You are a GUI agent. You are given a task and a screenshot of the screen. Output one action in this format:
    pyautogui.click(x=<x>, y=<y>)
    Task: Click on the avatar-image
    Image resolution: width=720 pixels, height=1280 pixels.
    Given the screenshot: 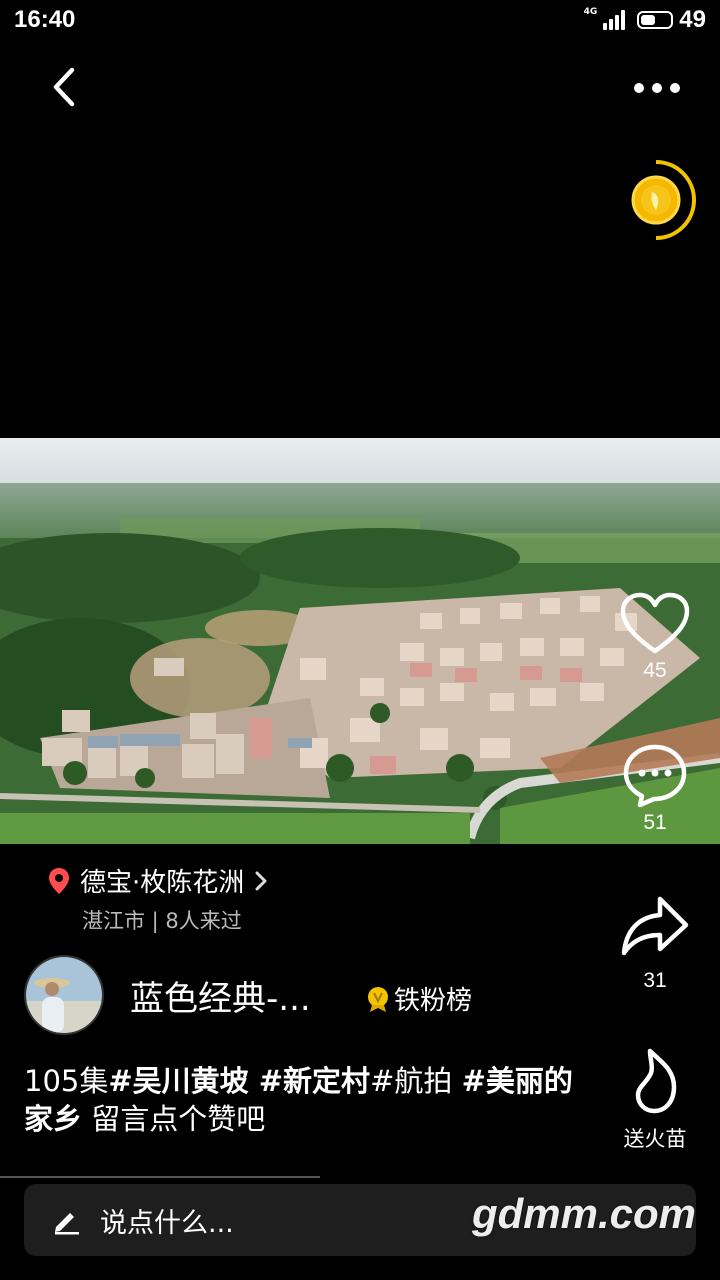 What is the action you would take?
    pyautogui.click(x=64, y=995)
    